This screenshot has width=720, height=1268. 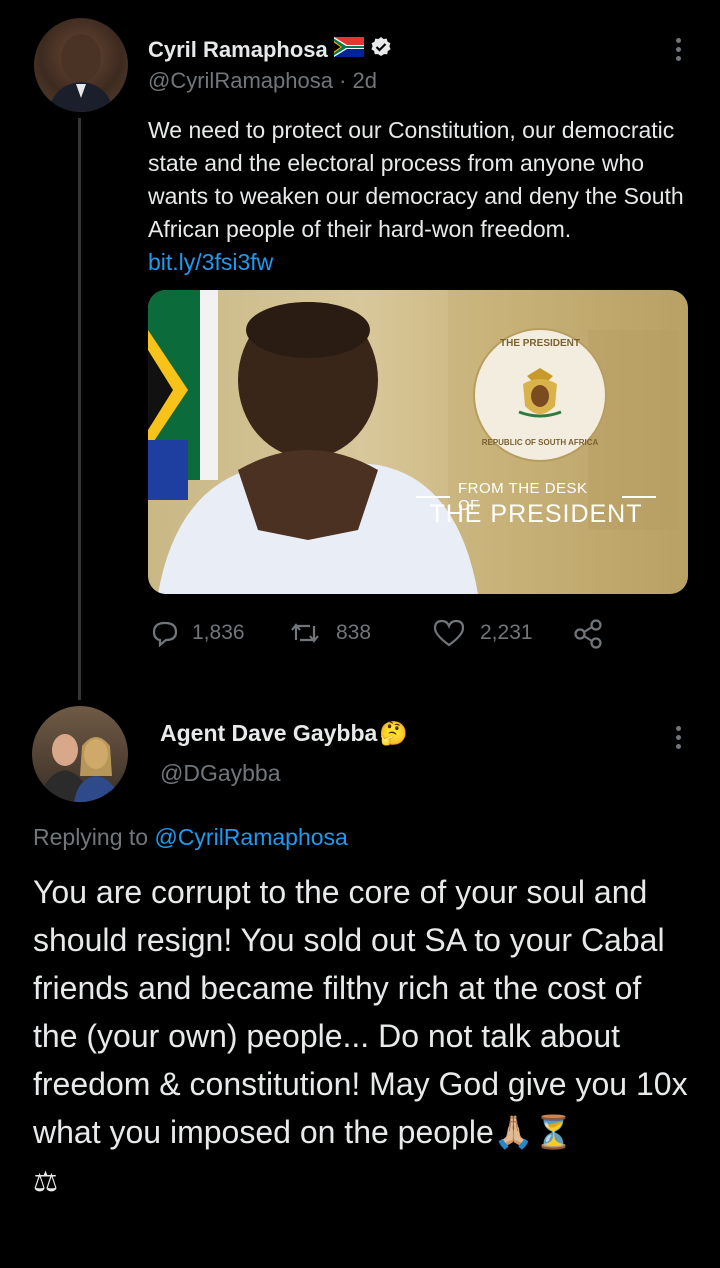 What do you see at coordinates (679, 51) in the screenshot?
I see `more-options-icon` at bounding box center [679, 51].